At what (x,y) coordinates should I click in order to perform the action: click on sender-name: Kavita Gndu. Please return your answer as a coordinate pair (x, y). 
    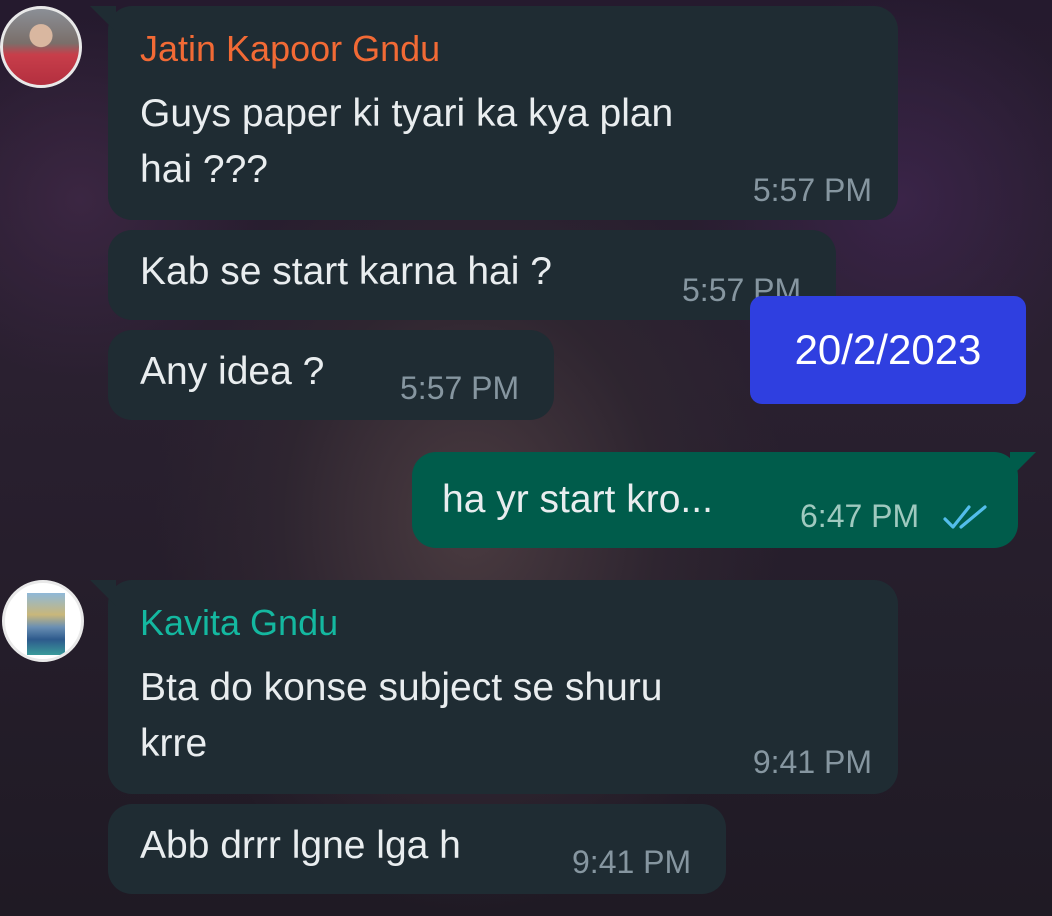
    Looking at the image, I should click on (239, 623).